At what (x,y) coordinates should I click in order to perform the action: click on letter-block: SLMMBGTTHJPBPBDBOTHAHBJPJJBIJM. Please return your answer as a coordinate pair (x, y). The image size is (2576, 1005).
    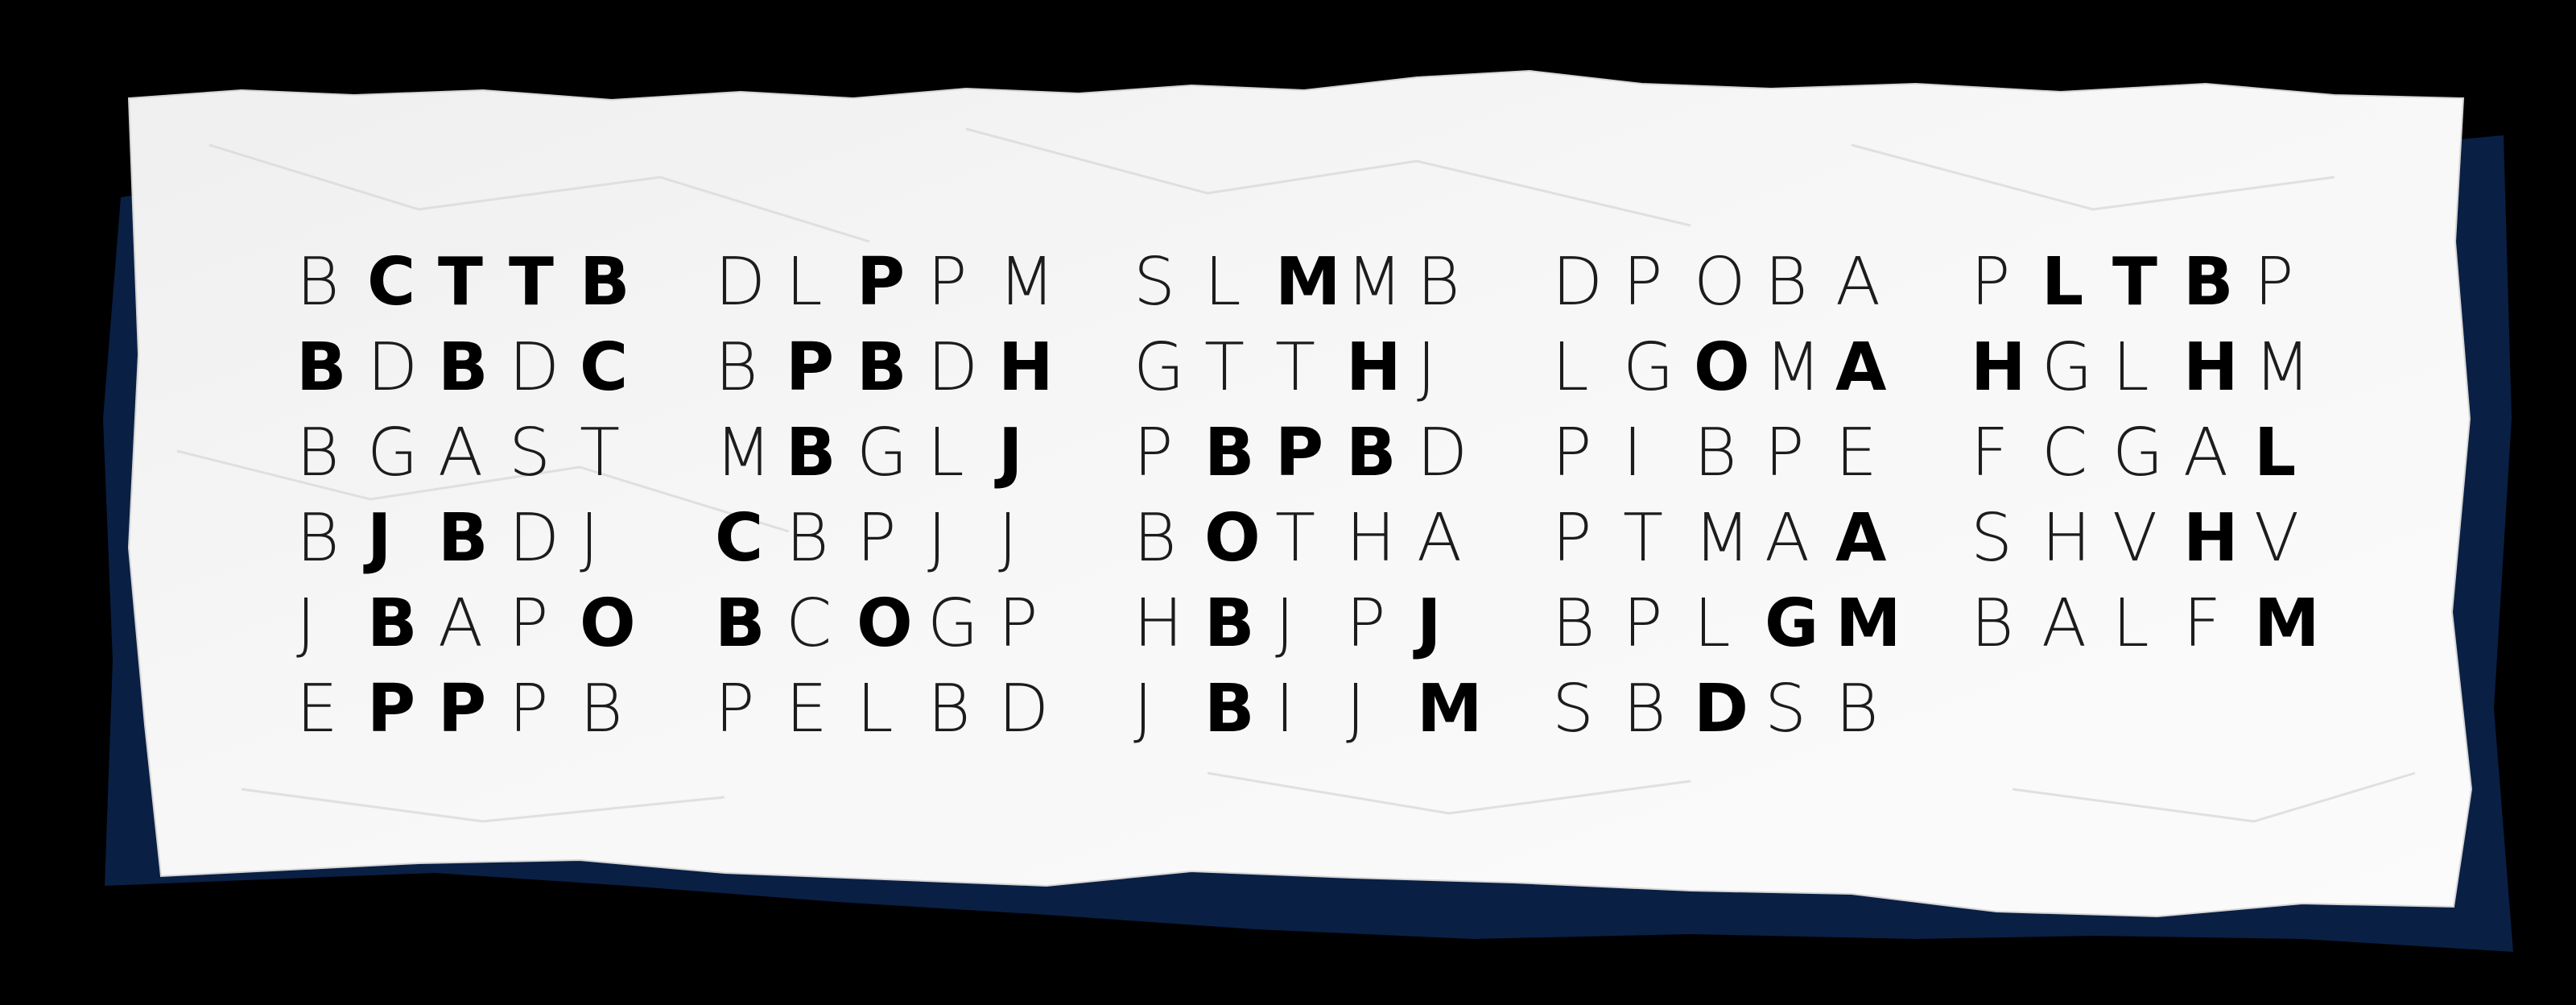
    Looking at the image, I should click on (1342, 497).